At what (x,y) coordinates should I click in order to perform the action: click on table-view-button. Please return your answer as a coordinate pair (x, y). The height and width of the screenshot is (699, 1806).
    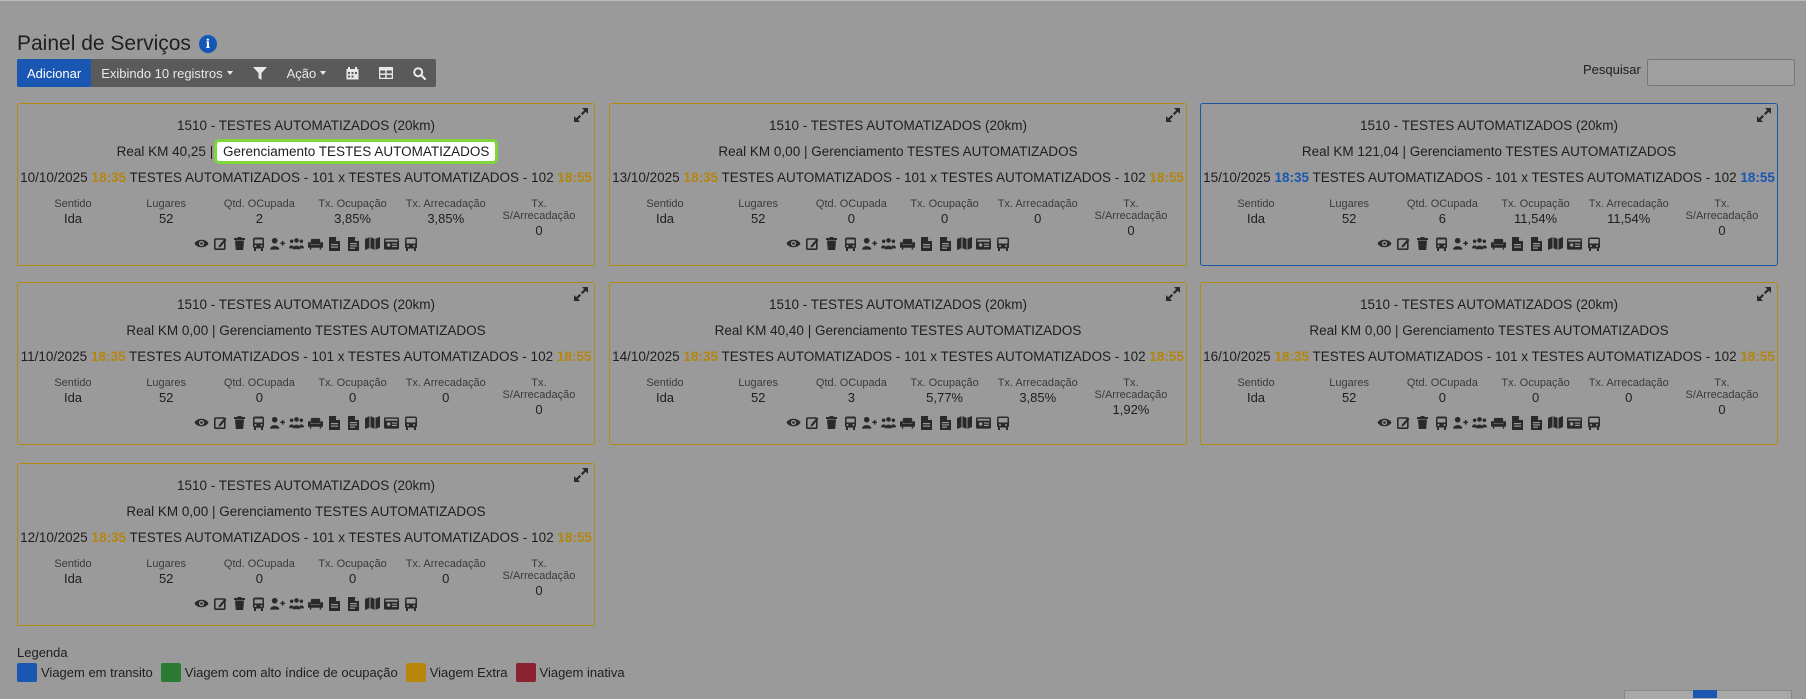
    Looking at the image, I should click on (386, 73).